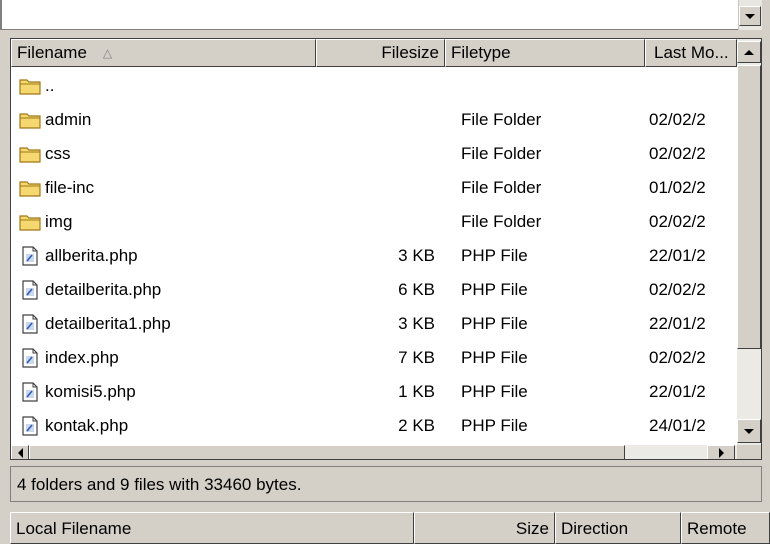  I want to click on file-row: detailberita1.php 3 KB PHP File 22/01/2, so click(373, 324).